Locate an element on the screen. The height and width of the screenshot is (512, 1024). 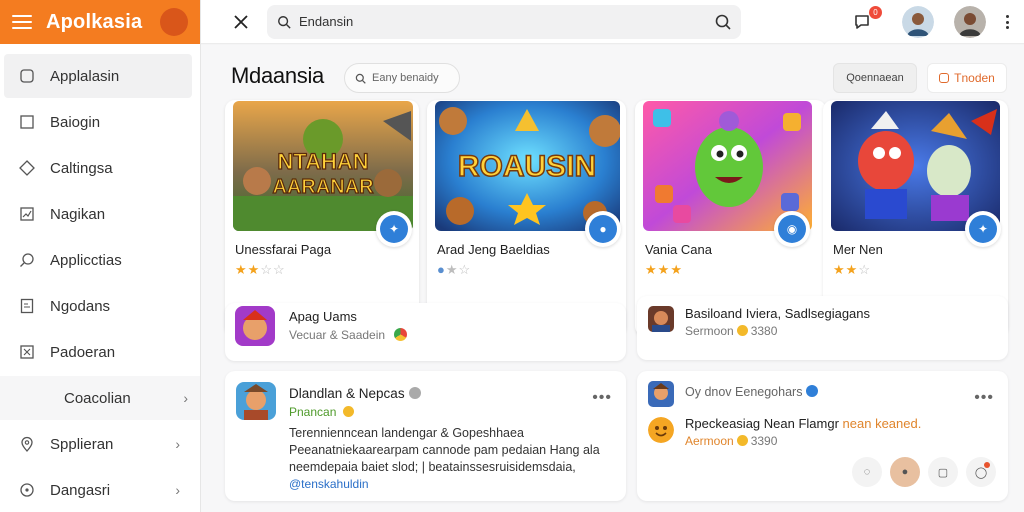
user-avatar is located at coordinates (970, 22).